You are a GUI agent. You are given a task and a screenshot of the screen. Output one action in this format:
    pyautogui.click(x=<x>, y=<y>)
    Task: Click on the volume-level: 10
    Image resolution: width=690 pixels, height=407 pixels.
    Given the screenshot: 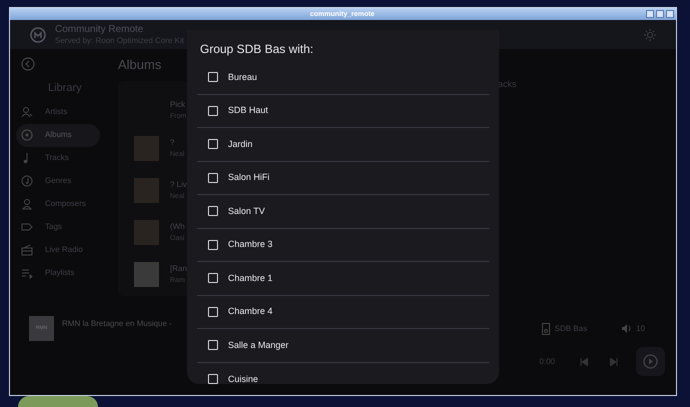 What is the action you would take?
    pyautogui.click(x=640, y=328)
    